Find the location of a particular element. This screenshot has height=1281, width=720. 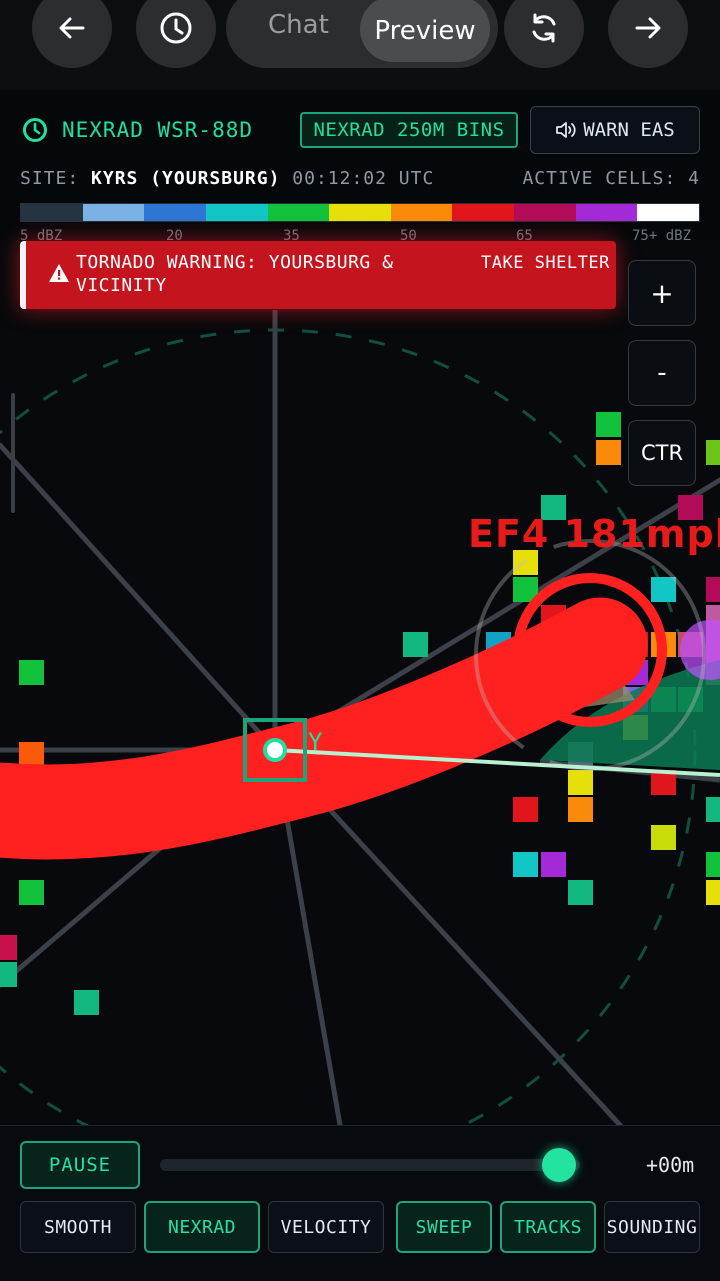

storm-intensity-label: EF4 181mph is located at coordinates (594, 534).